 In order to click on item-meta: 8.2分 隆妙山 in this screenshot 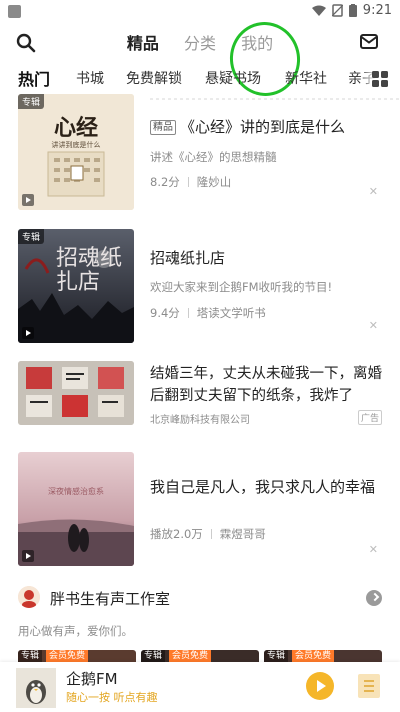, I will do `click(190, 182)`.